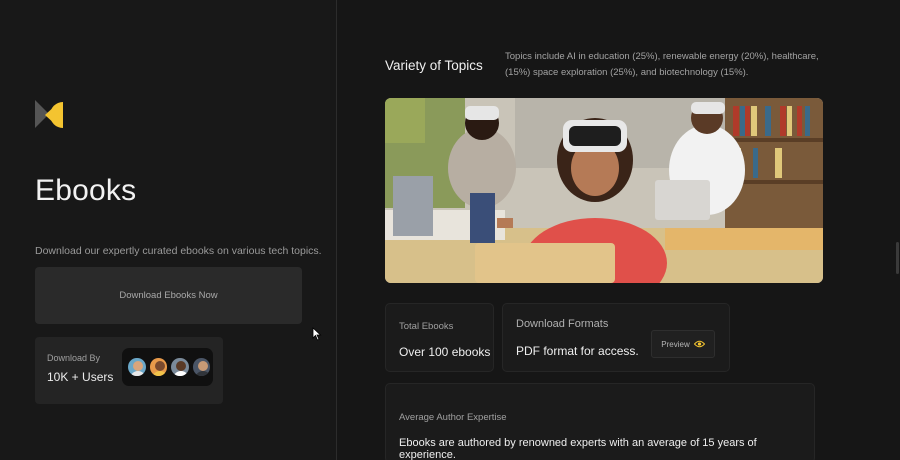 The image size is (900, 460). What do you see at coordinates (434, 65) in the screenshot?
I see `topics-heading: Variety of Topics` at bounding box center [434, 65].